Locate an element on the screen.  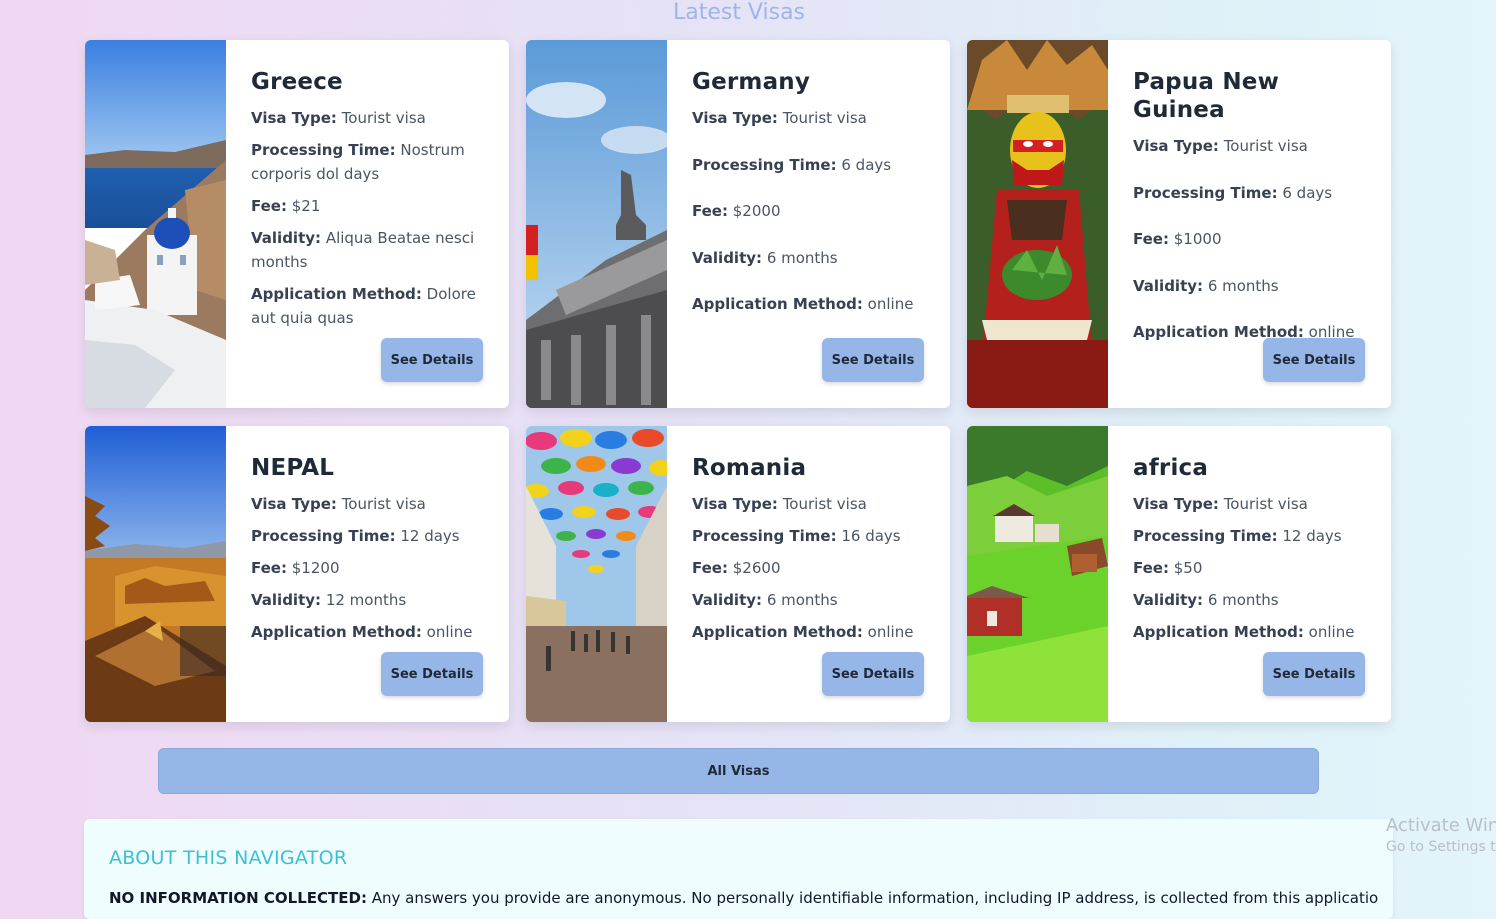
application-method: Application Method: Dolore aut quia quas is located at coordinates (363, 306).